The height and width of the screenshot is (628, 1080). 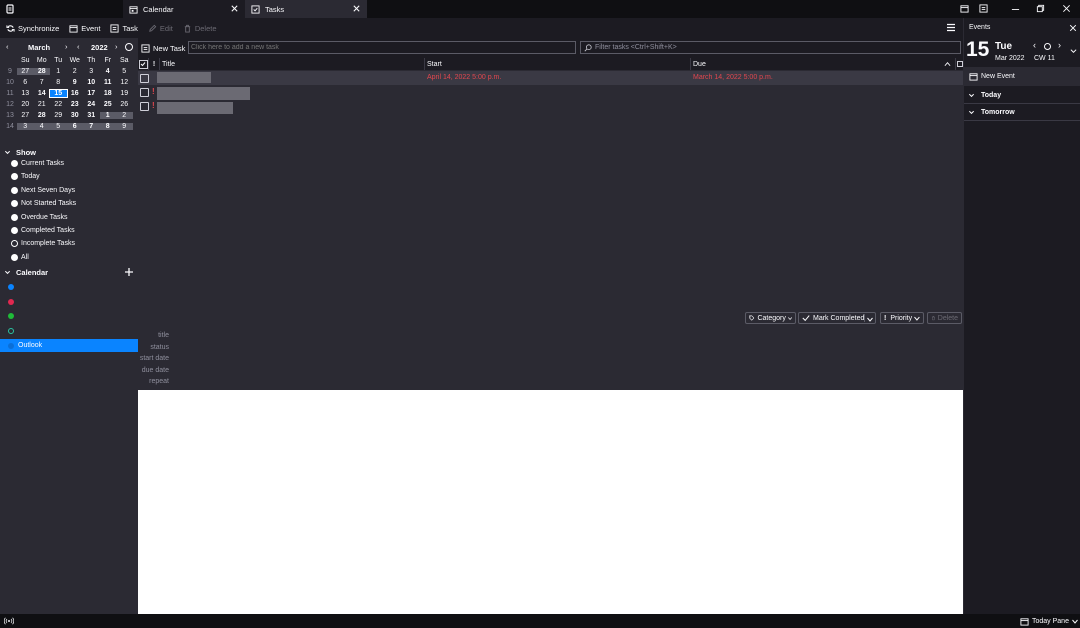 I want to click on new-task-toolbar-button: Task, so click(x=124, y=28).